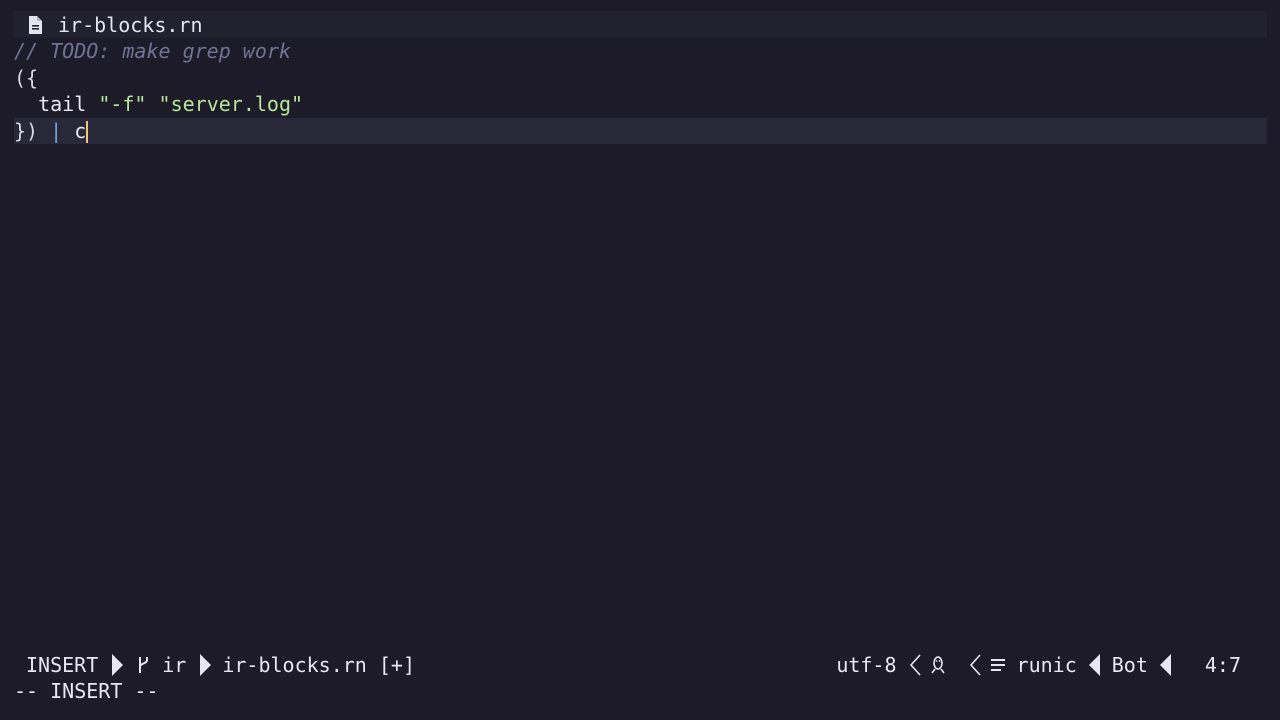  I want to click on string-arg-2: "server.log", so click(231, 104).